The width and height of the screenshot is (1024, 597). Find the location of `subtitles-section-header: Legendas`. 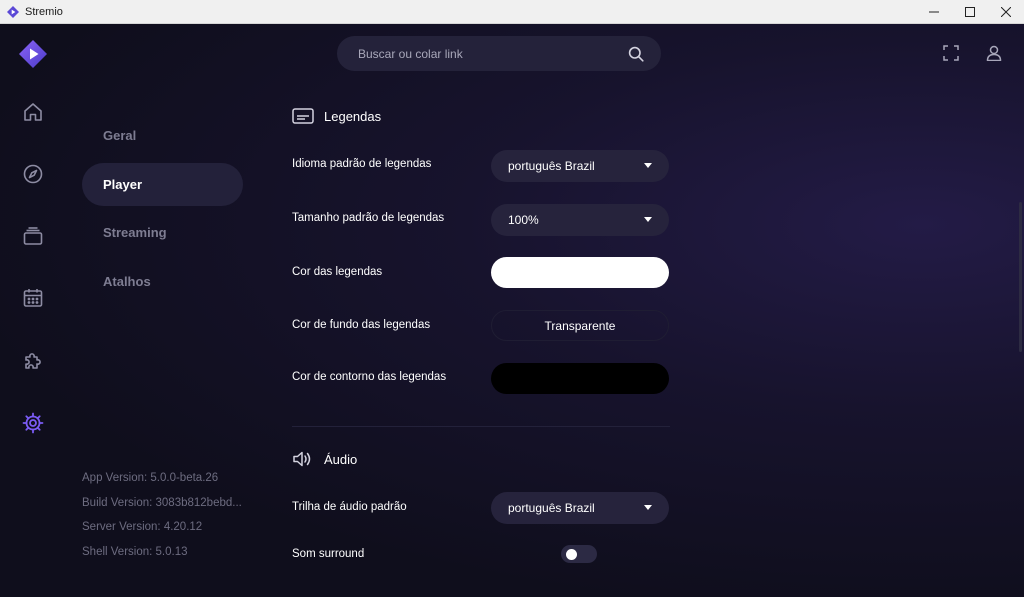

subtitles-section-header: Legendas is located at coordinates (336, 116).